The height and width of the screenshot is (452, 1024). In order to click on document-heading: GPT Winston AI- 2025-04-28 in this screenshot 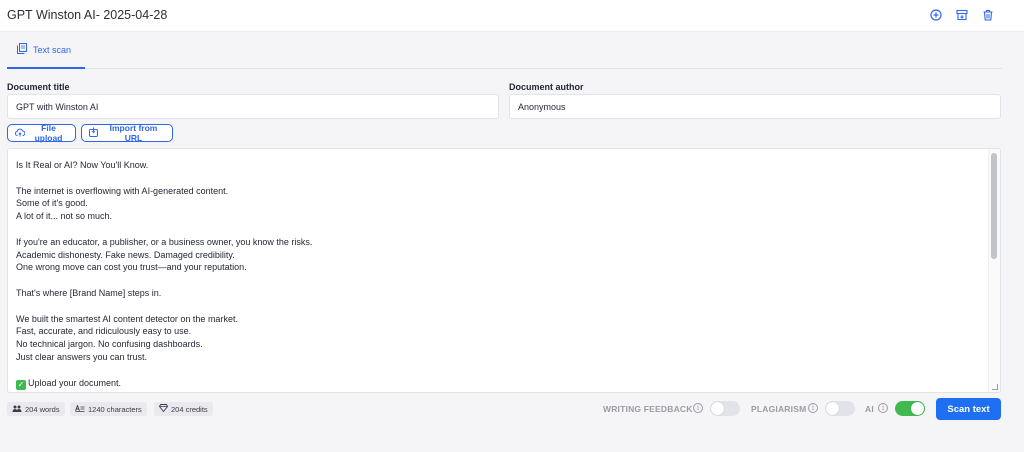, I will do `click(87, 15)`.